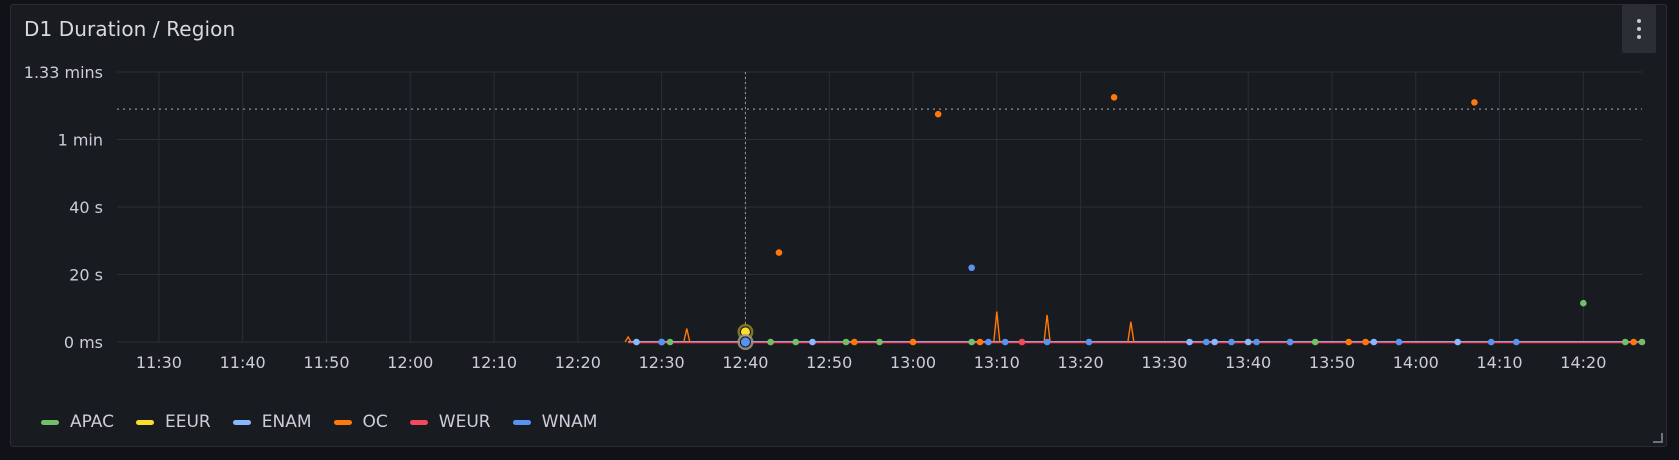 Image resolution: width=1679 pixels, height=460 pixels. What do you see at coordinates (1583, 362) in the screenshot?
I see `x-tick-label: 14:20` at bounding box center [1583, 362].